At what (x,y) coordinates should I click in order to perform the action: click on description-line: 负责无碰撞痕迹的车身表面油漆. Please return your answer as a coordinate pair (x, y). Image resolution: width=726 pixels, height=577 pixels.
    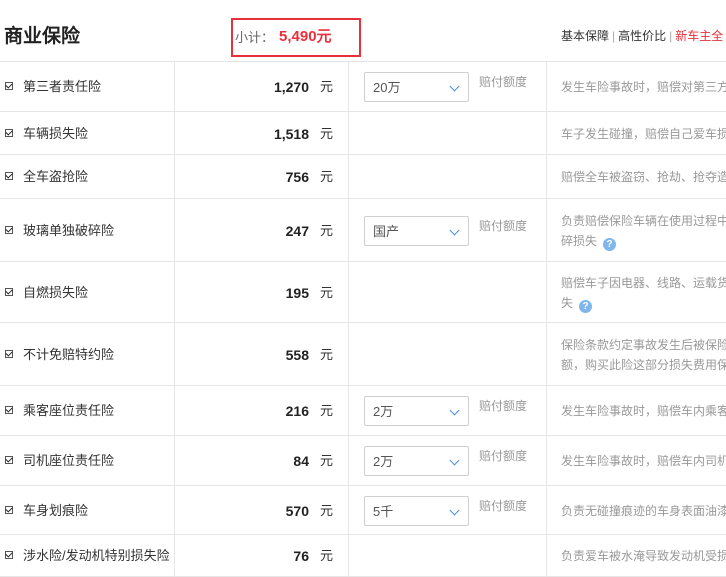
    Looking at the image, I should click on (643, 511).